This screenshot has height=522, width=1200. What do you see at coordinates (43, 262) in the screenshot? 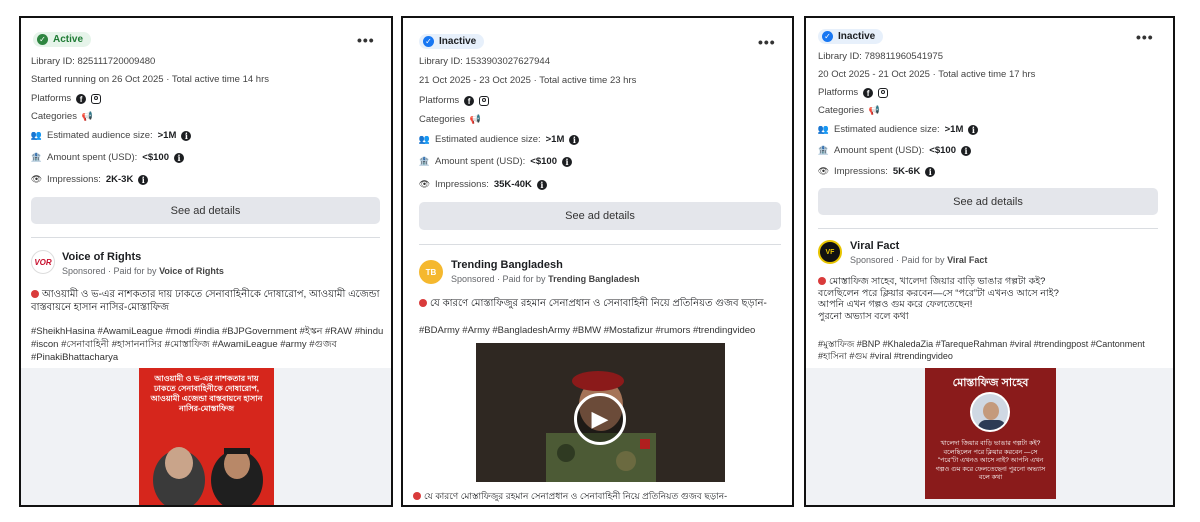
I see `avatar: VOR` at bounding box center [43, 262].